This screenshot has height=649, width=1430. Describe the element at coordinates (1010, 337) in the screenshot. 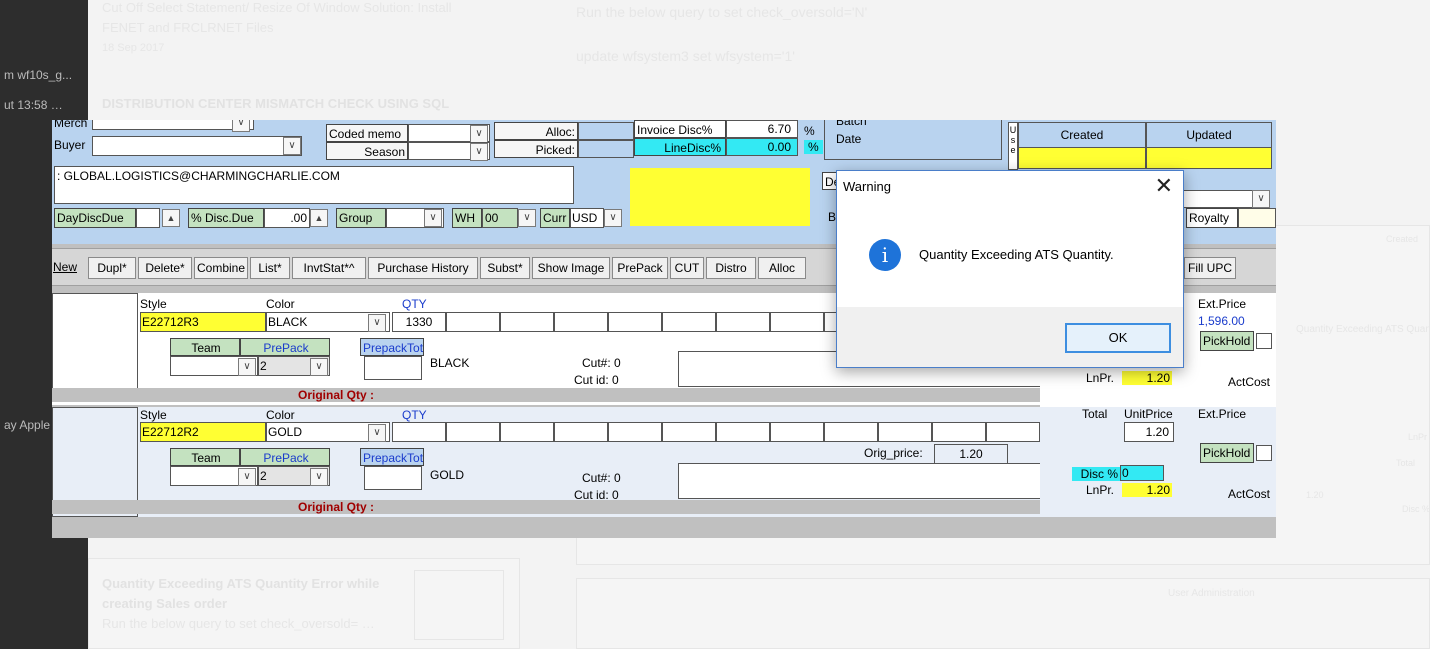

I see `dialog-footer: OK` at that location.